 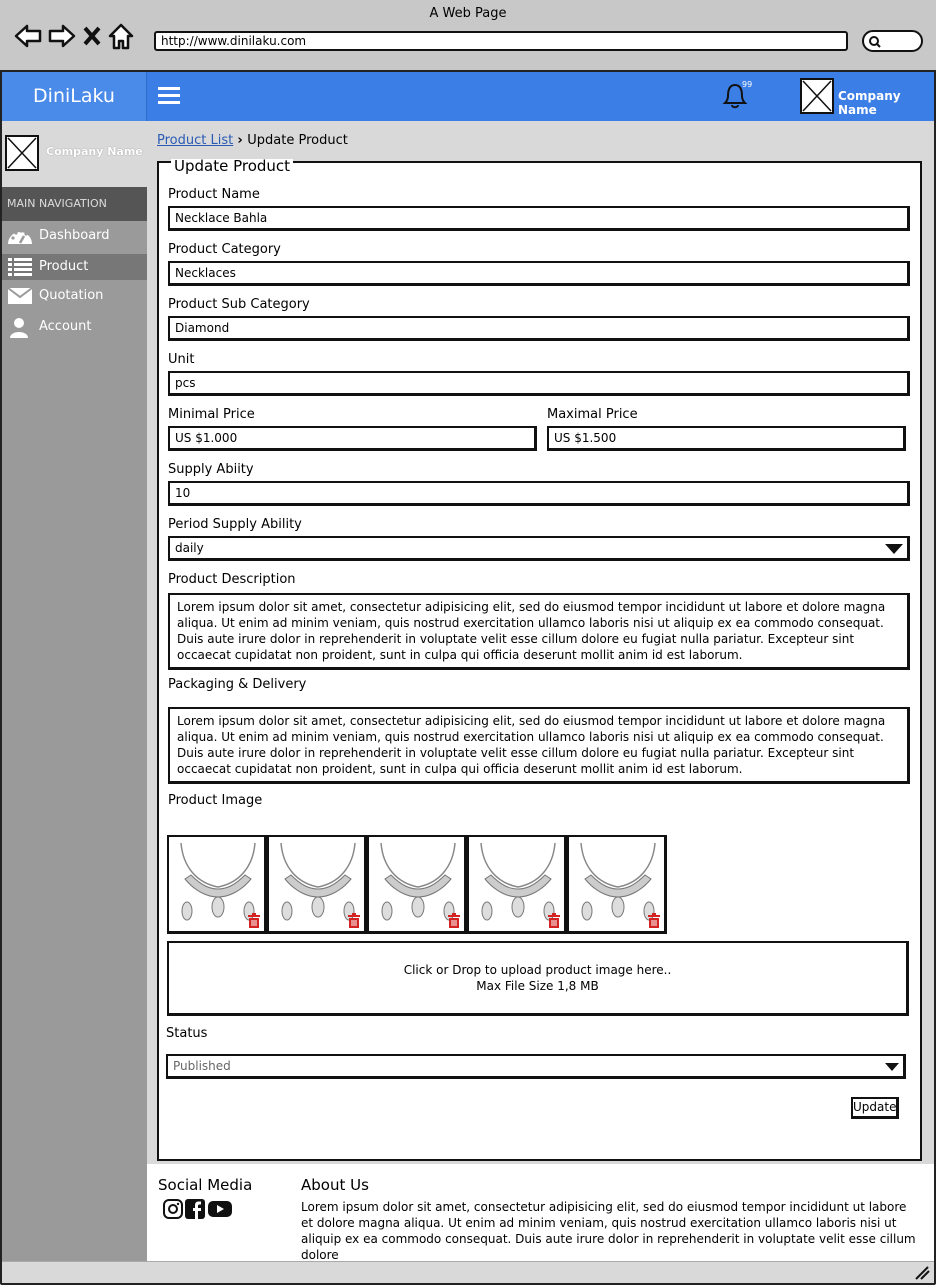 What do you see at coordinates (922, 1273) in the screenshot?
I see `resize-handle-icon` at bounding box center [922, 1273].